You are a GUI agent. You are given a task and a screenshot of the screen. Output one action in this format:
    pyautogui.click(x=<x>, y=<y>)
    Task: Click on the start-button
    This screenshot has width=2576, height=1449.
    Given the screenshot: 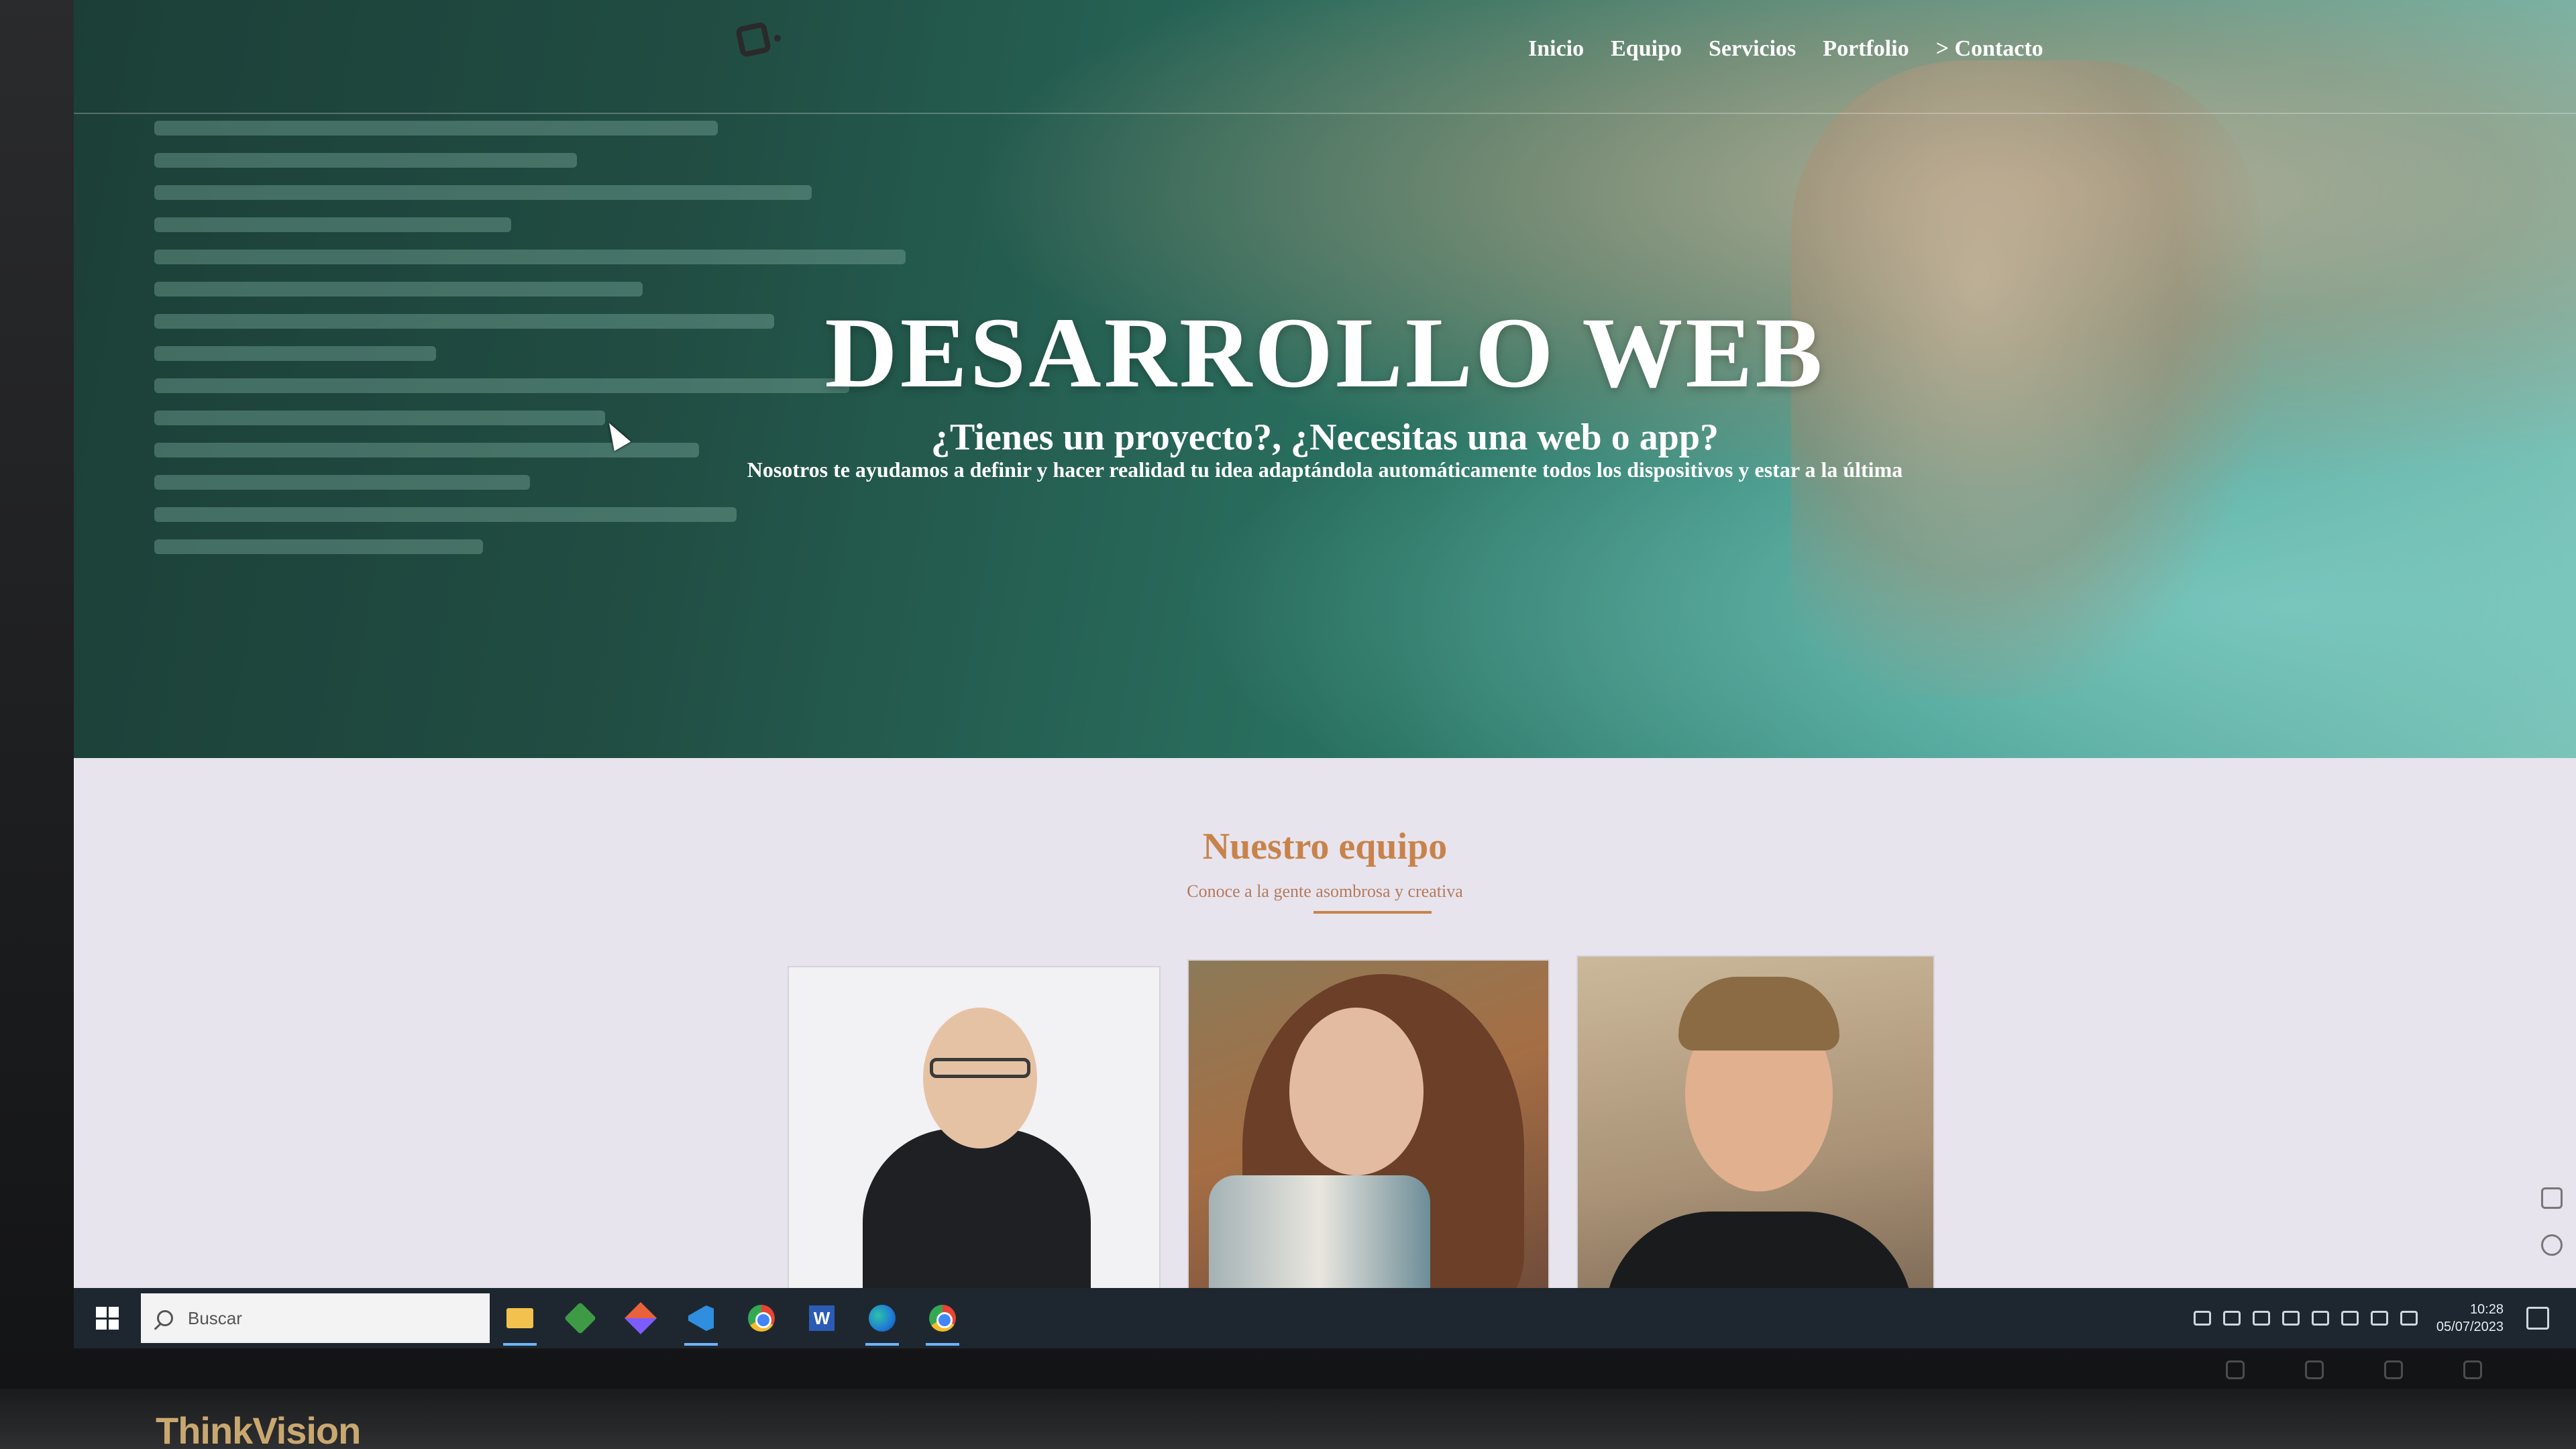 What is the action you would take?
    pyautogui.click(x=107, y=1318)
    